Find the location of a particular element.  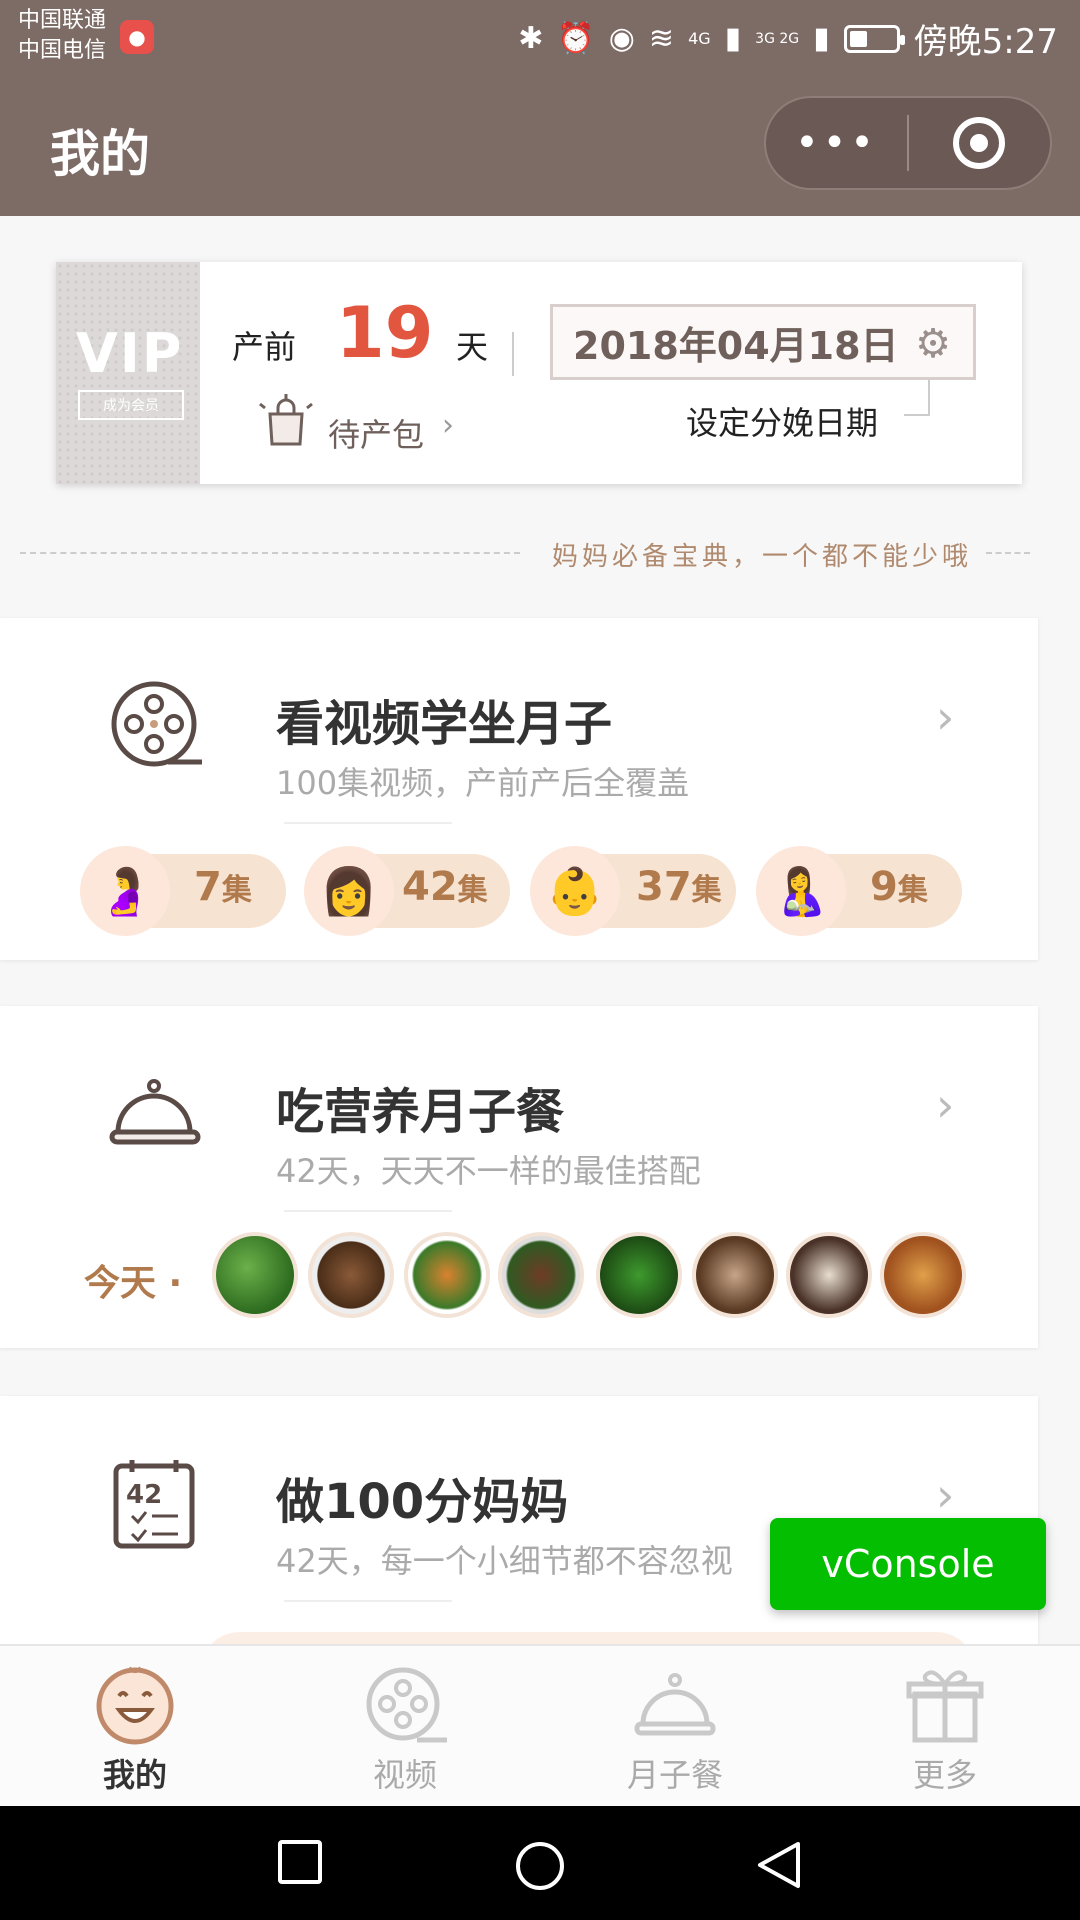

section-title: 做100分妈妈 is located at coordinates (422, 1502).